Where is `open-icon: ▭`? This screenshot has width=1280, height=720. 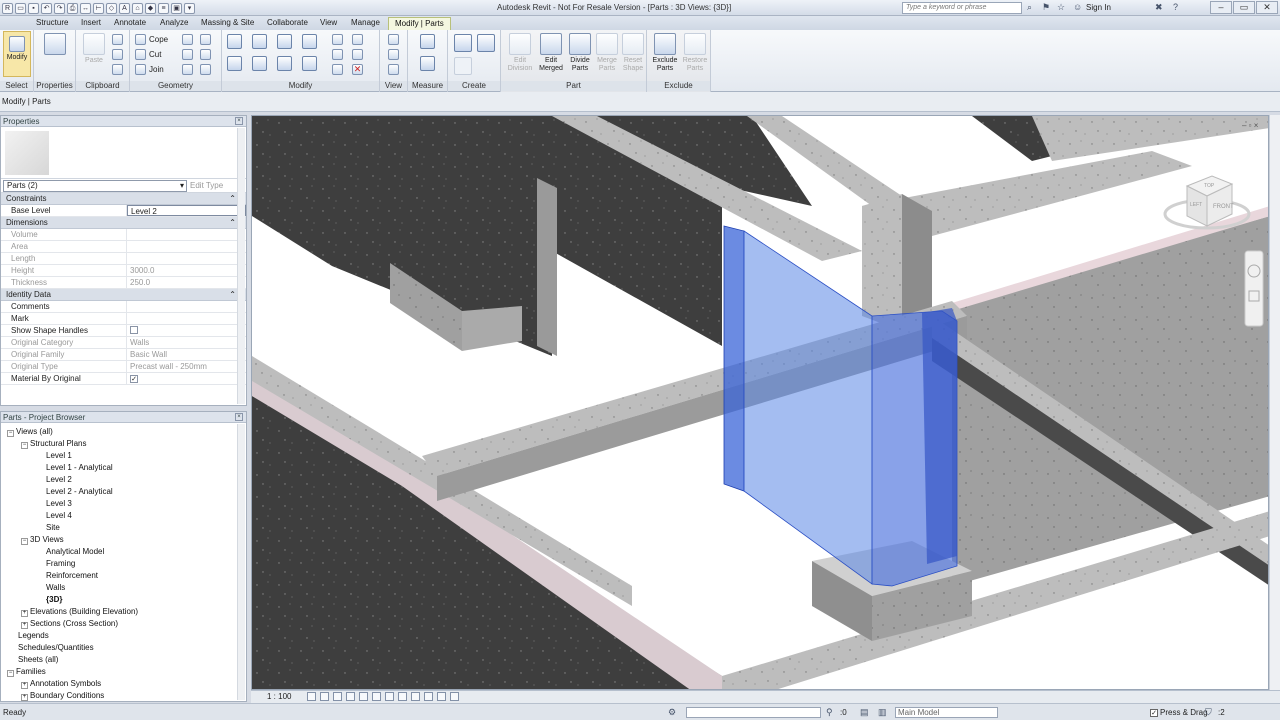 open-icon: ▭ is located at coordinates (20, 8).